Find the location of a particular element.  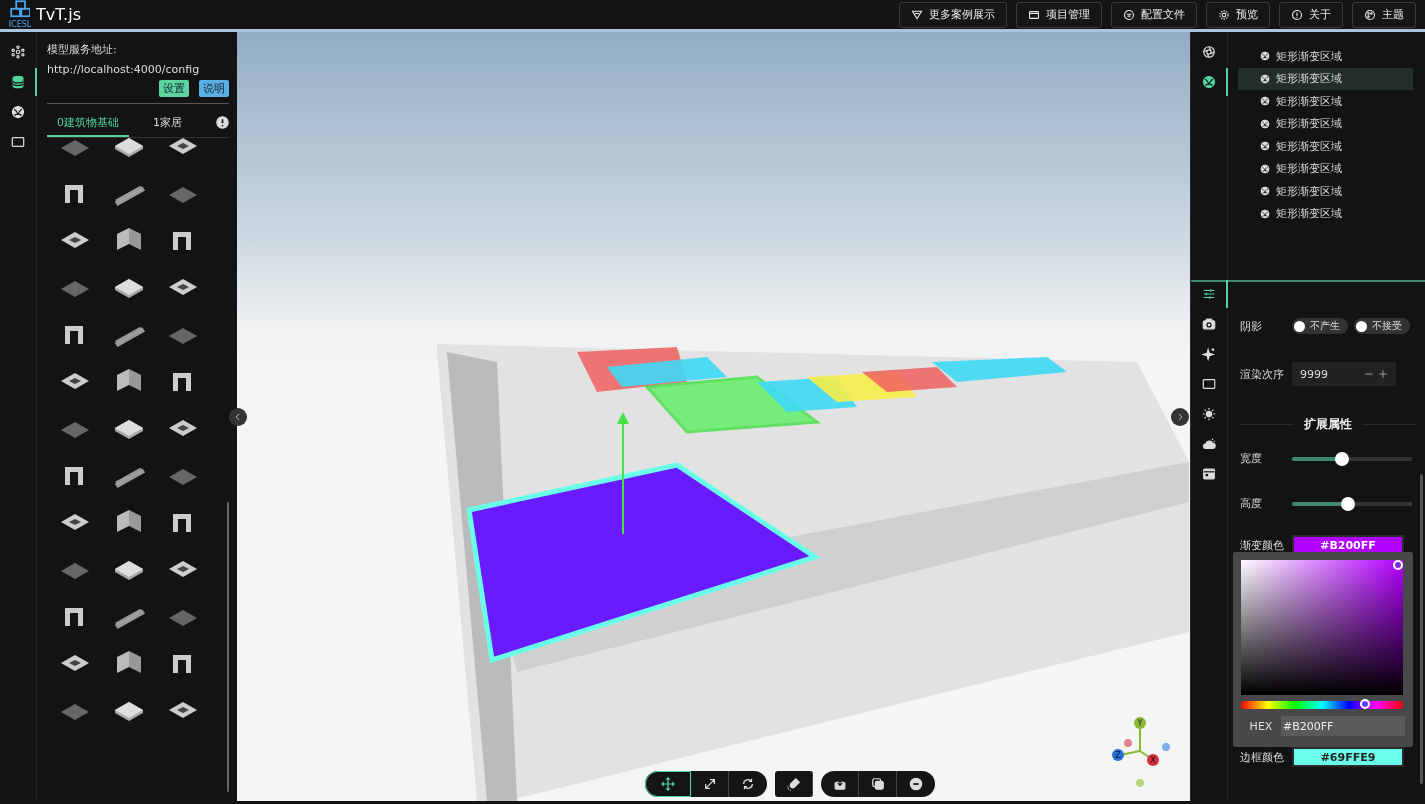

section-title: 扩展属性 is located at coordinates (1328, 424).